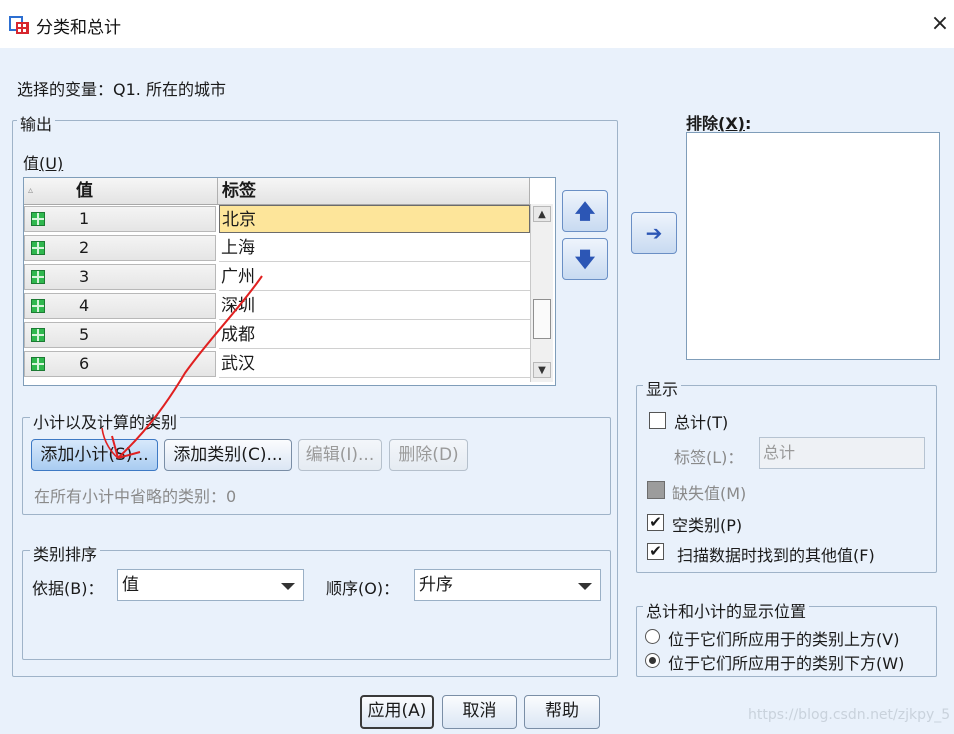 This screenshot has width=954, height=734. Describe the element at coordinates (135, 496) in the screenshot. I see `omitted-categories-text: 在所有小计中省略的类别：0` at that location.